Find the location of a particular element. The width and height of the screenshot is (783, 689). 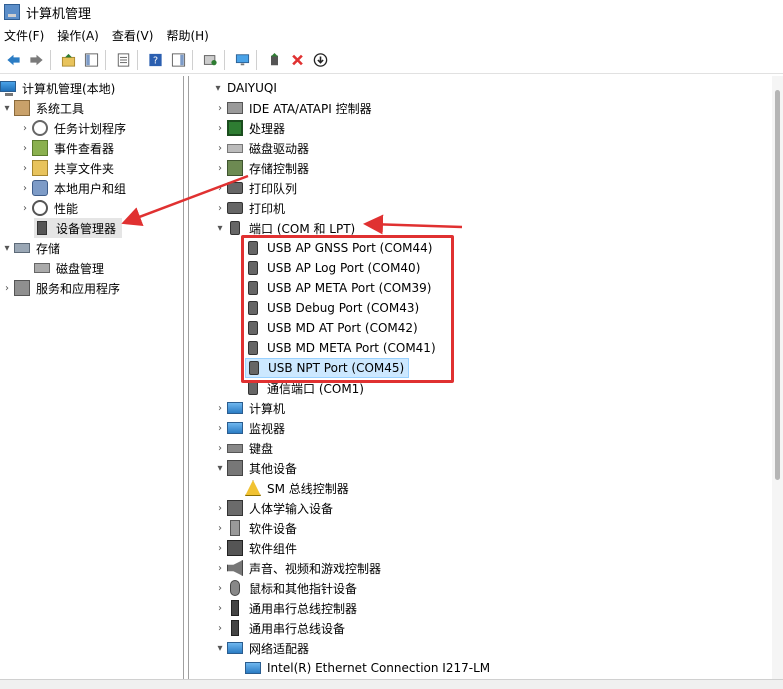

show-hide-tree-button is located at coordinates (91, 60).